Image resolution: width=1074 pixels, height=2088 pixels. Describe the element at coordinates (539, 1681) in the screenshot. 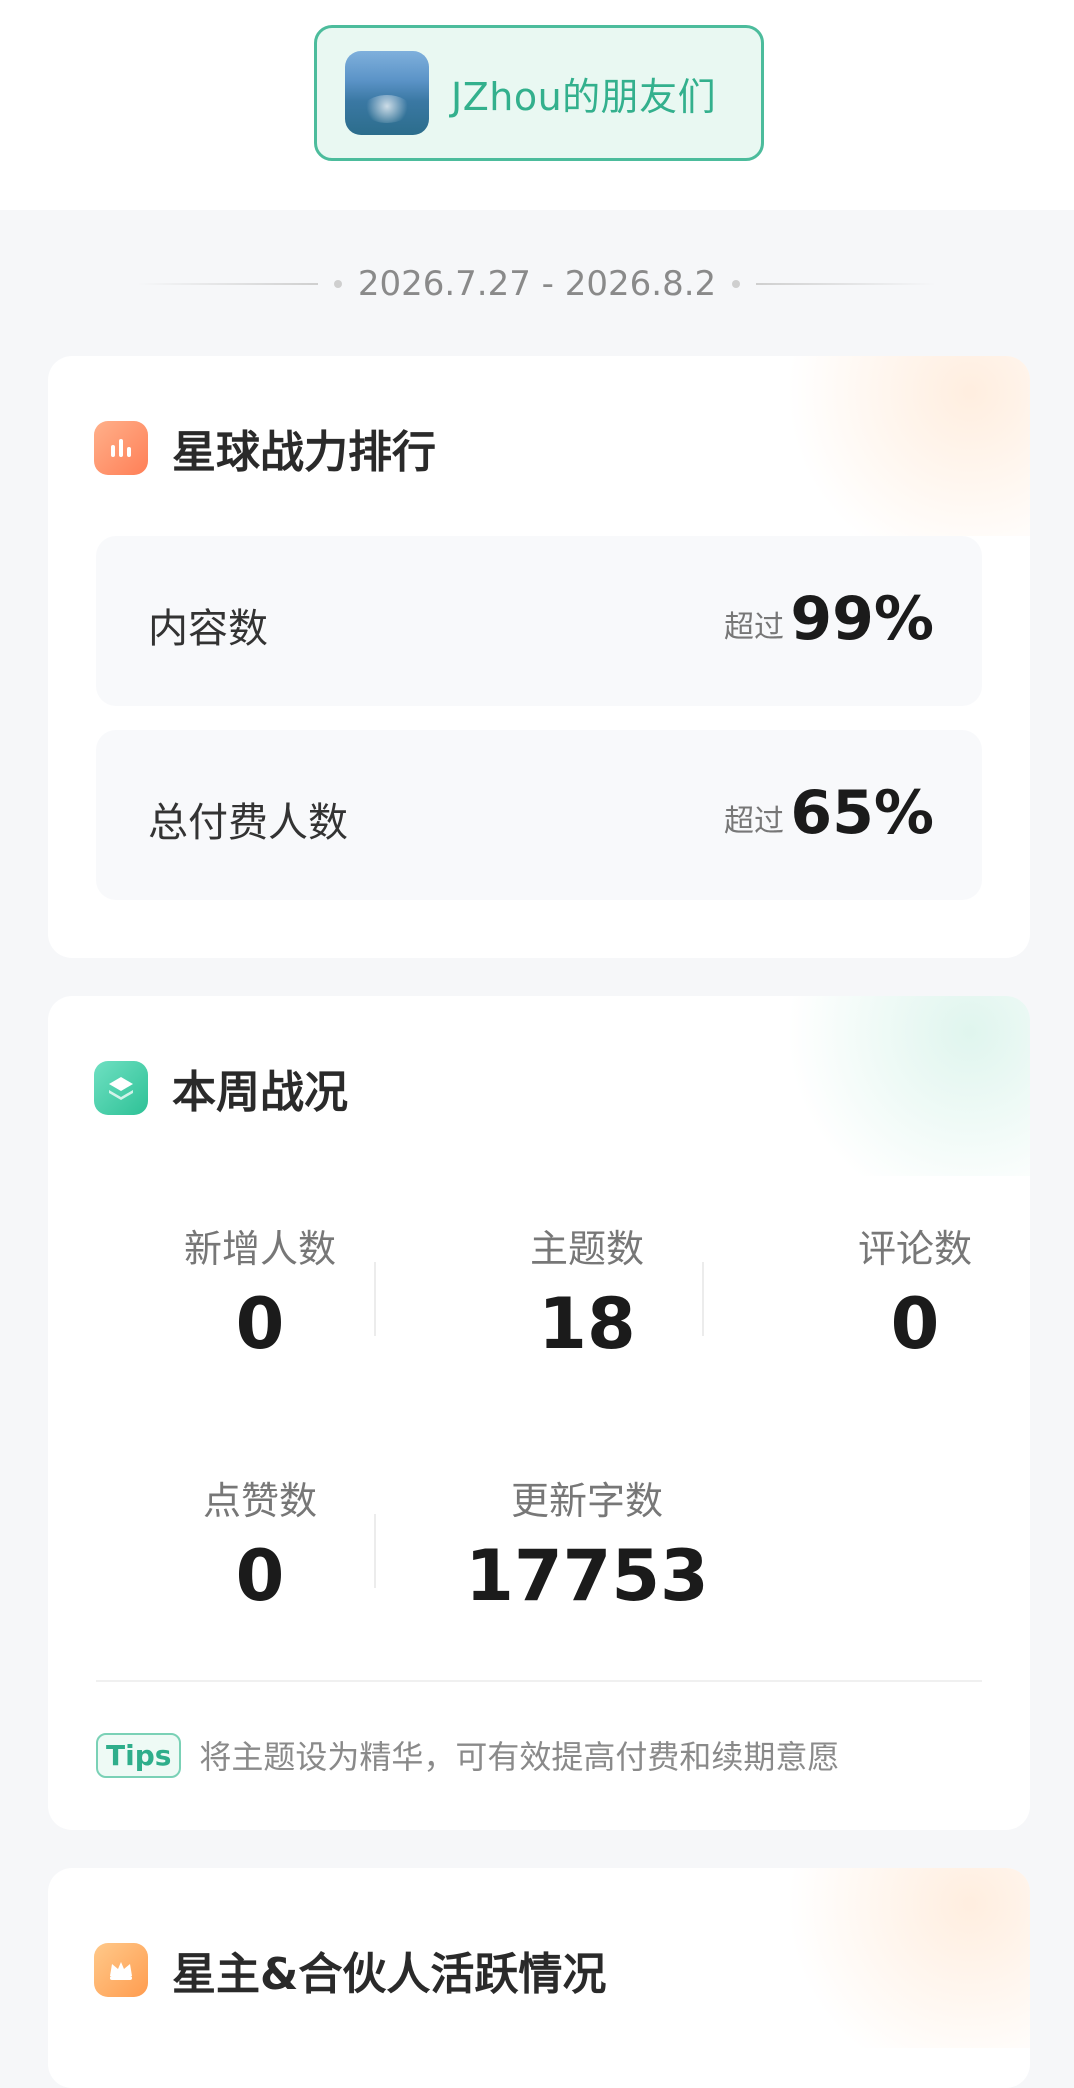

I see `tips-divider` at that location.